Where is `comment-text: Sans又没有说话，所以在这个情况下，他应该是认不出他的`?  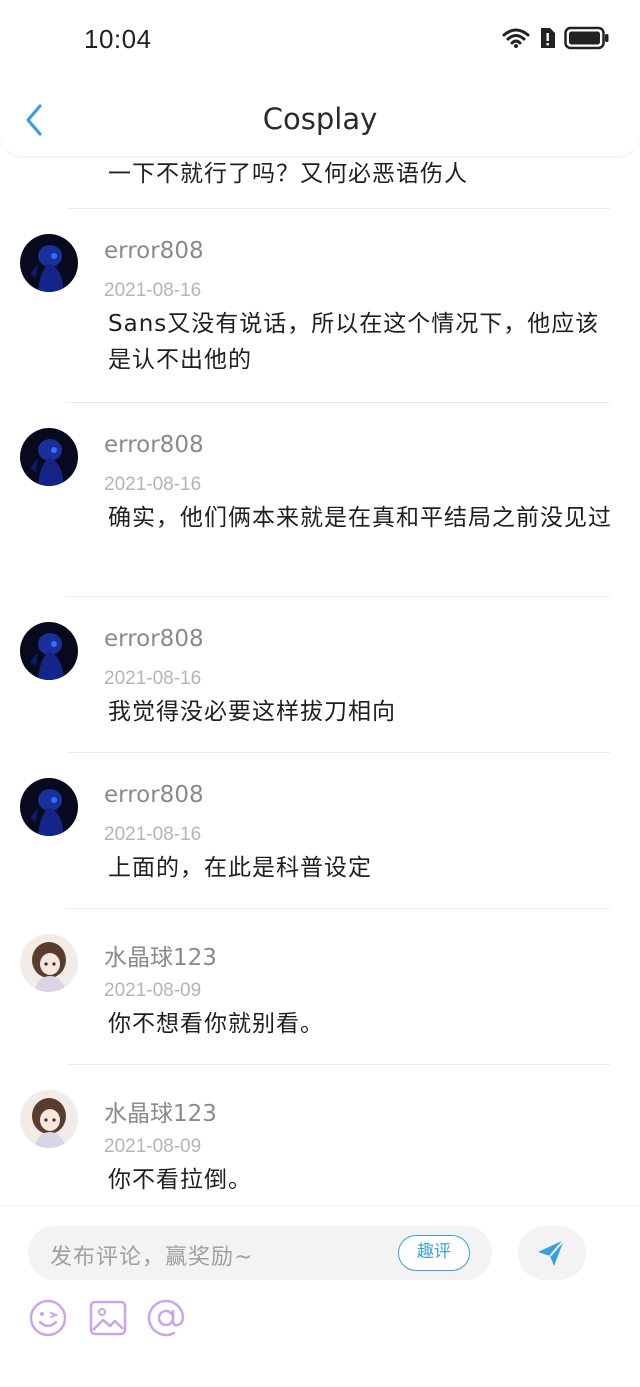 comment-text: Sans又没有说话，所以在这个情况下，他应该是认不出他的 is located at coordinates (354, 342).